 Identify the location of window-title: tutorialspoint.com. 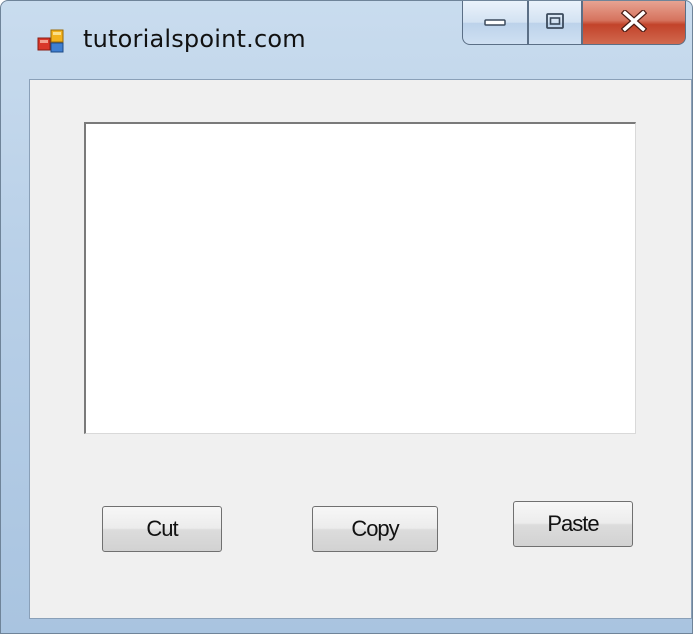
(194, 39).